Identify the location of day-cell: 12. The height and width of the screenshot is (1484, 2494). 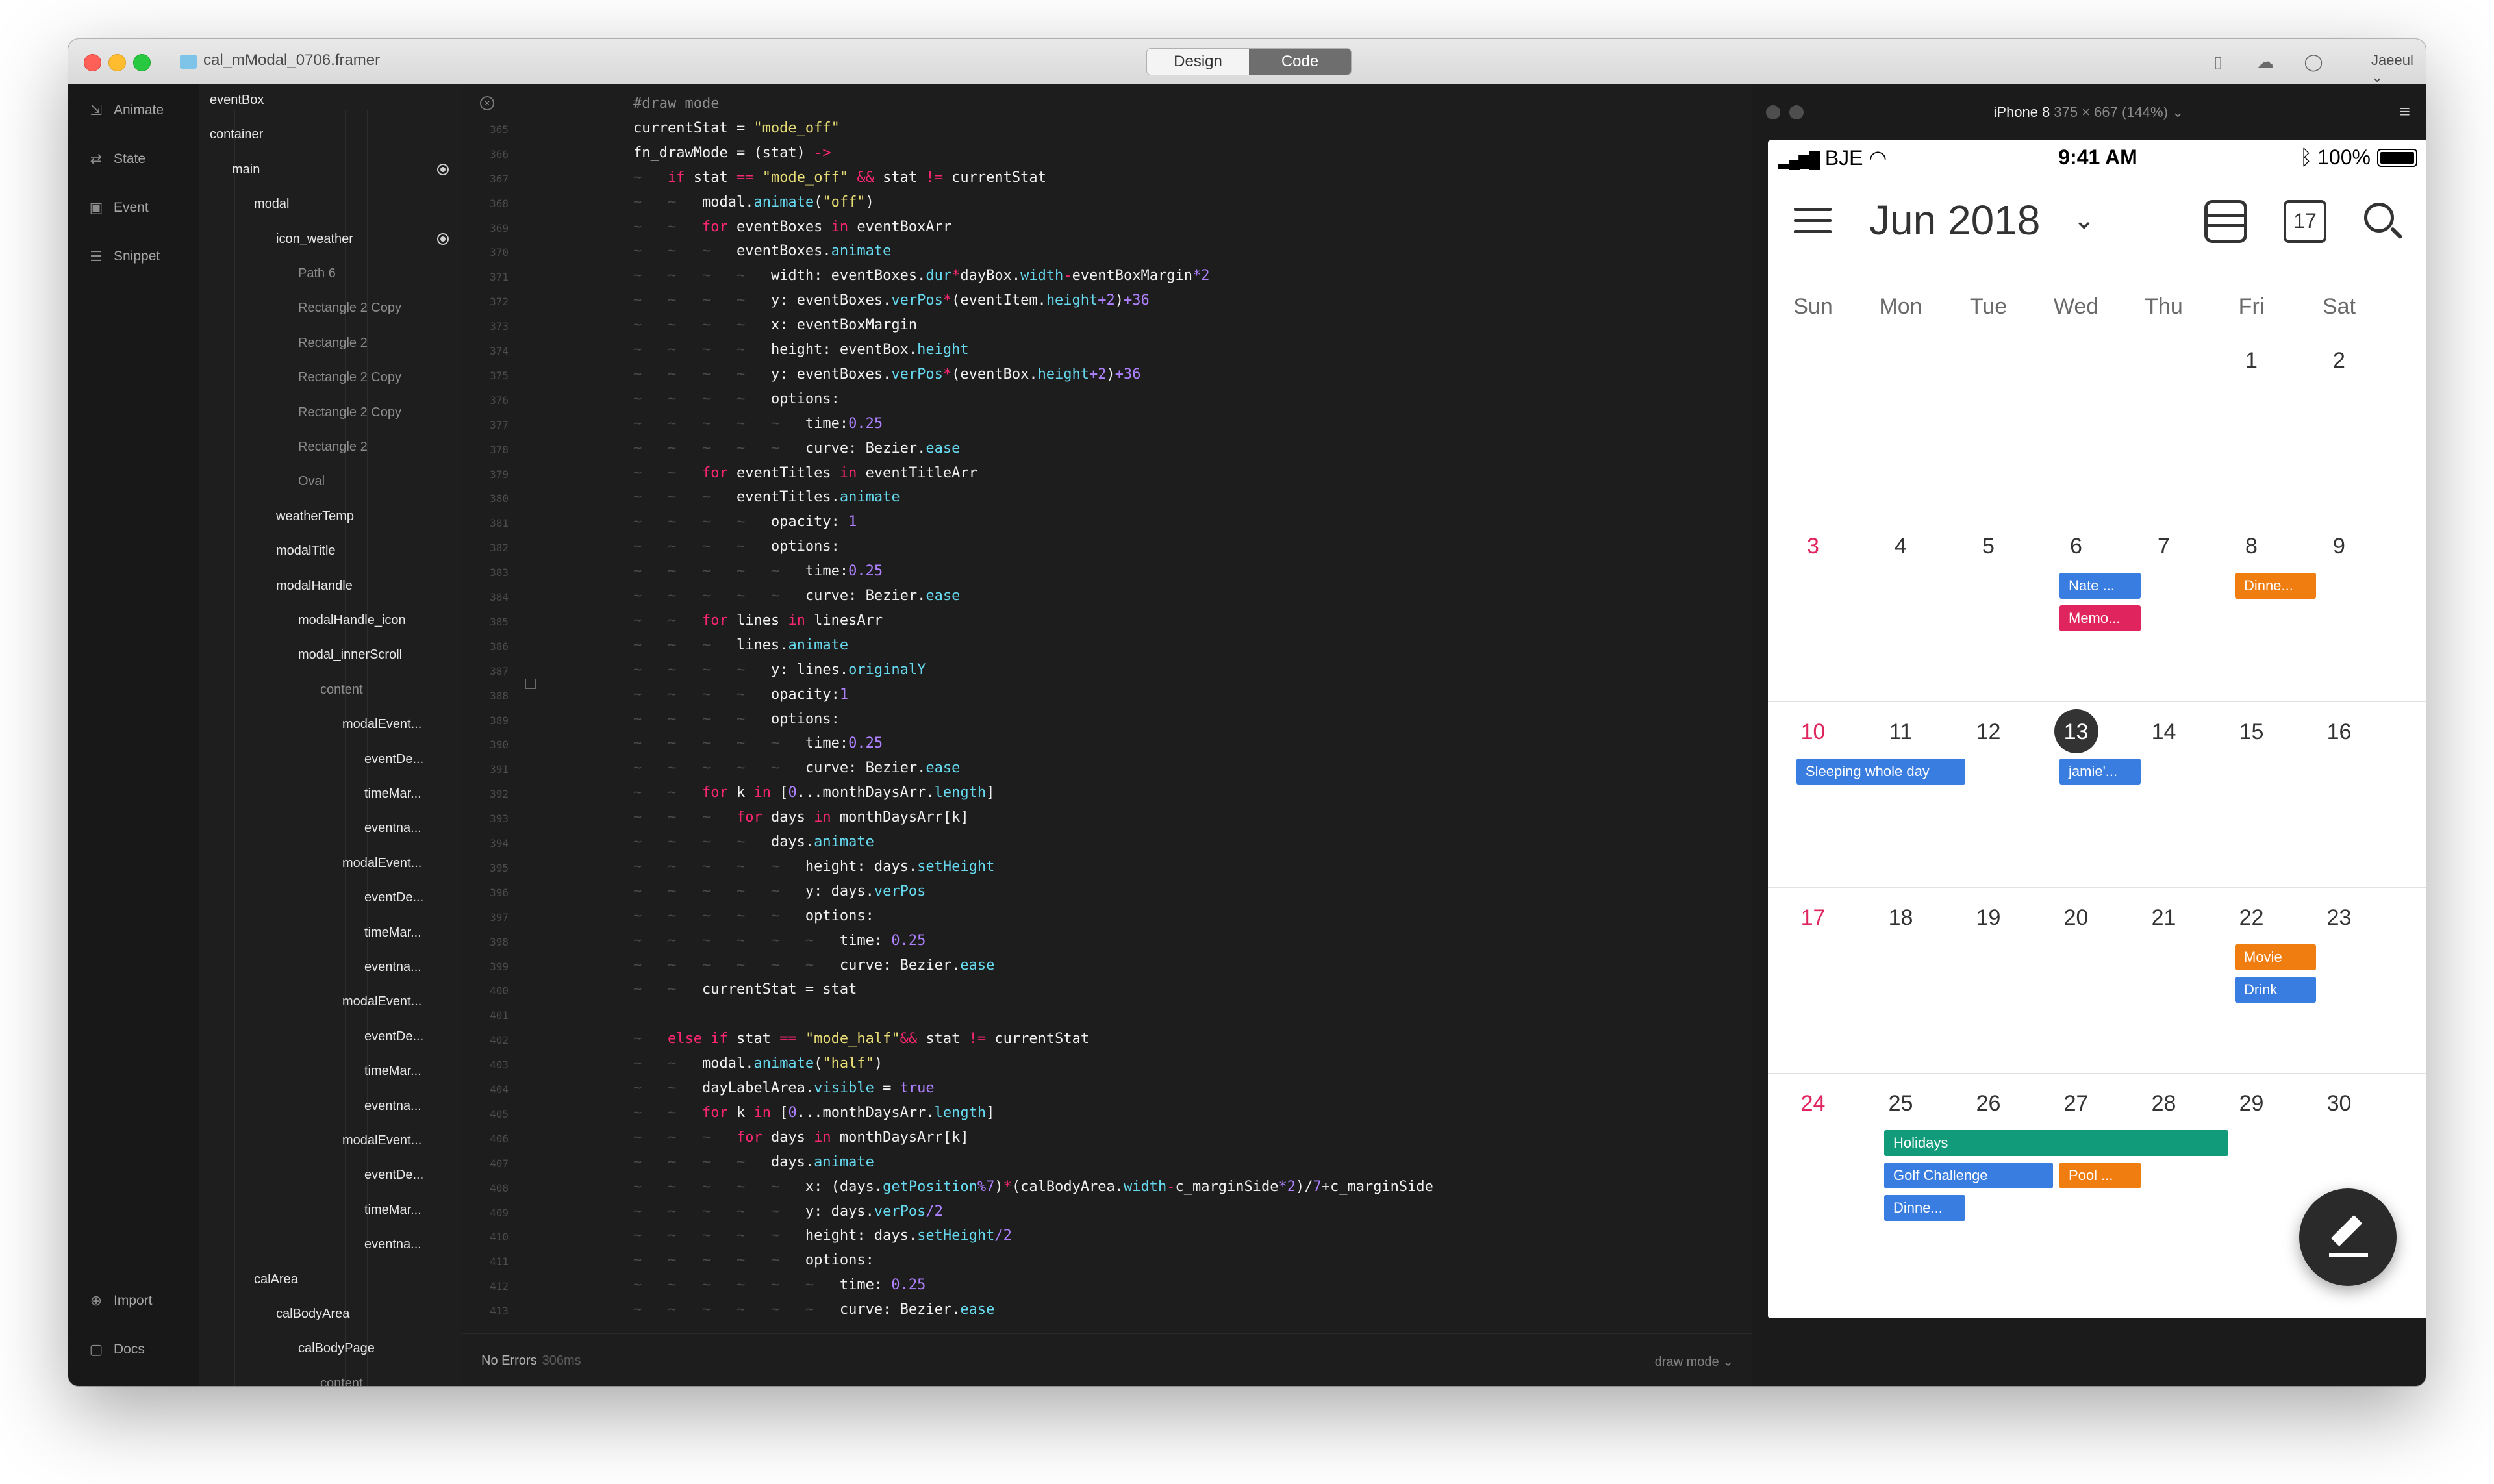
(1989, 733).